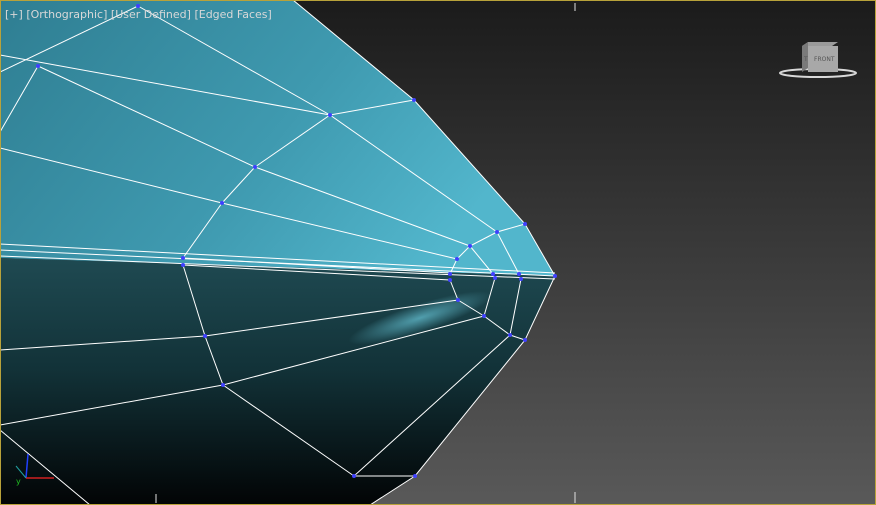 This screenshot has width=876, height=505. Describe the element at coordinates (232, 14) in the screenshot. I see `viewport-edged-faces-menu: [Edged Faces]` at that location.